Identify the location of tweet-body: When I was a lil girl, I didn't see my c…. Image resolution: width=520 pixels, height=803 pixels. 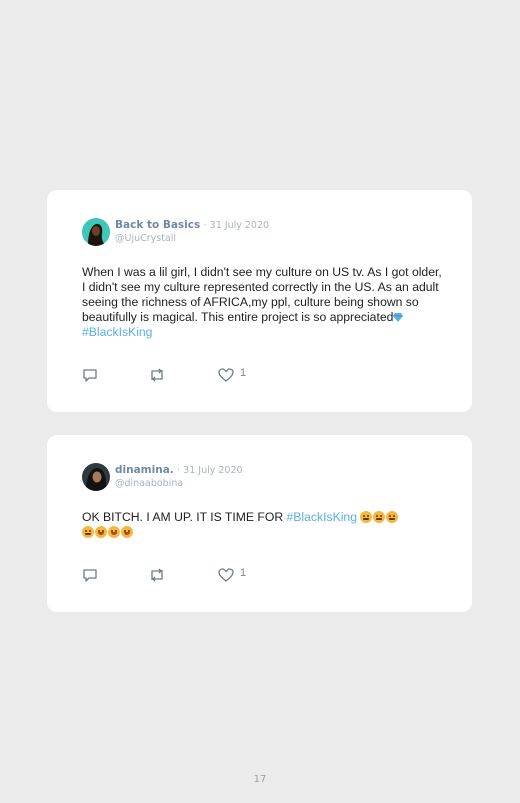
(262, 294).